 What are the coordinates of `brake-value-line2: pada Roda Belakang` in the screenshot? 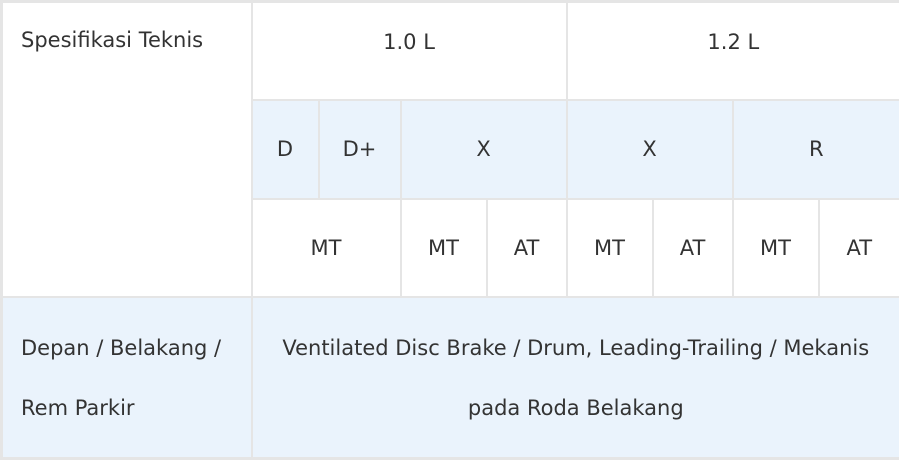 It's located at (575, 408).